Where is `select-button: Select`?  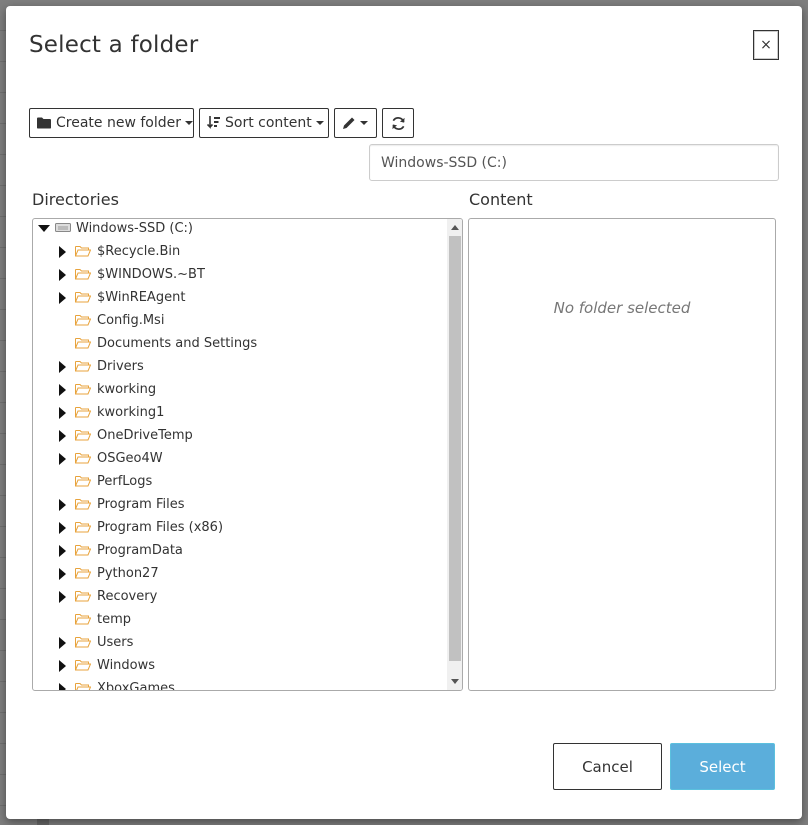
select-button: Select is located at coordinates (722, 766).